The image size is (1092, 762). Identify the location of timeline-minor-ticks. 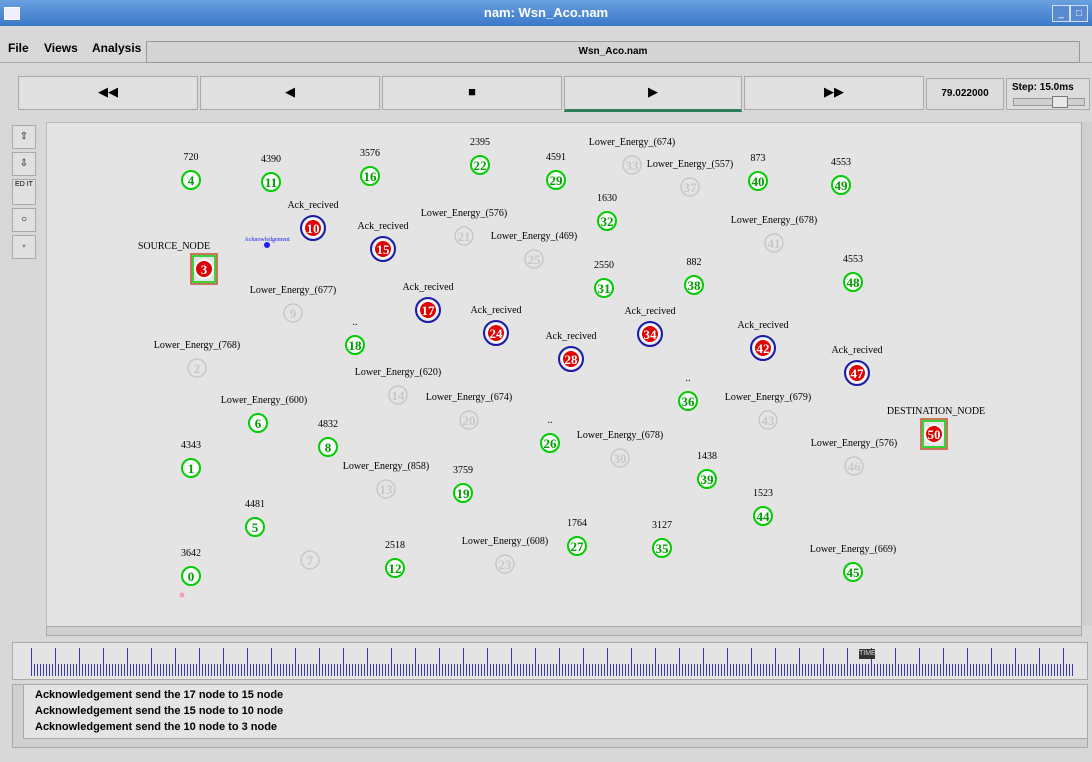
(553, 670).